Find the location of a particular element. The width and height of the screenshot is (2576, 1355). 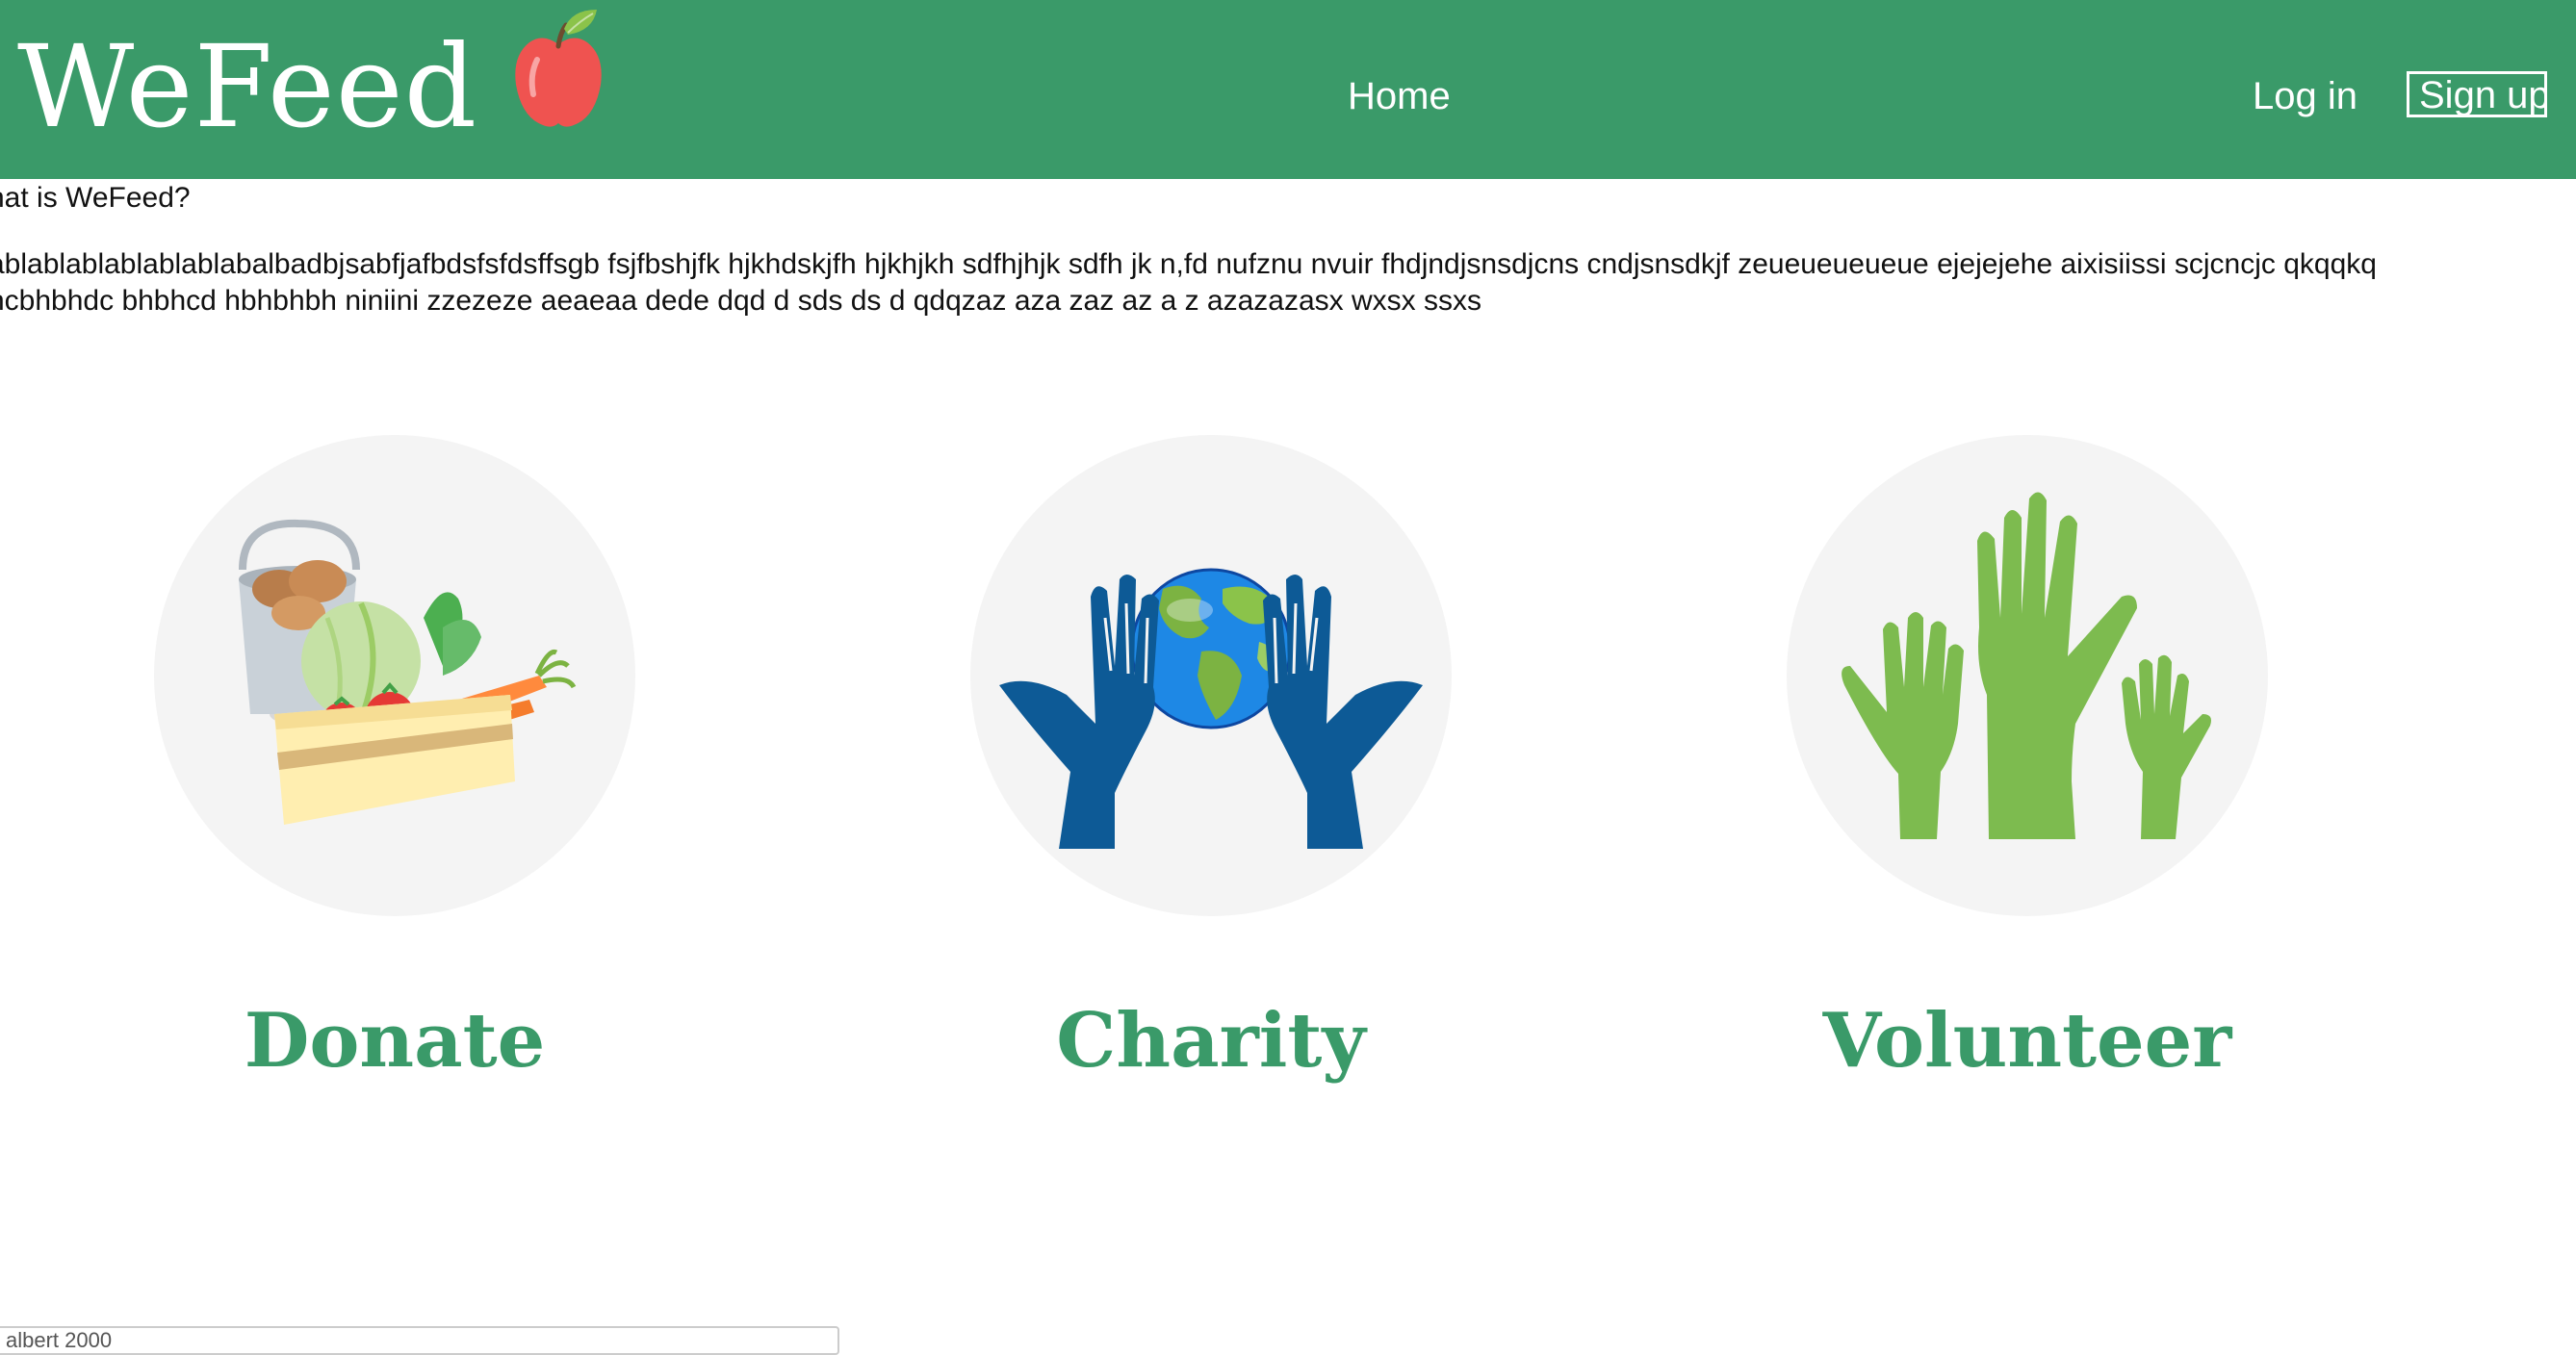

apple-icon is located at coordinates (558, 68).